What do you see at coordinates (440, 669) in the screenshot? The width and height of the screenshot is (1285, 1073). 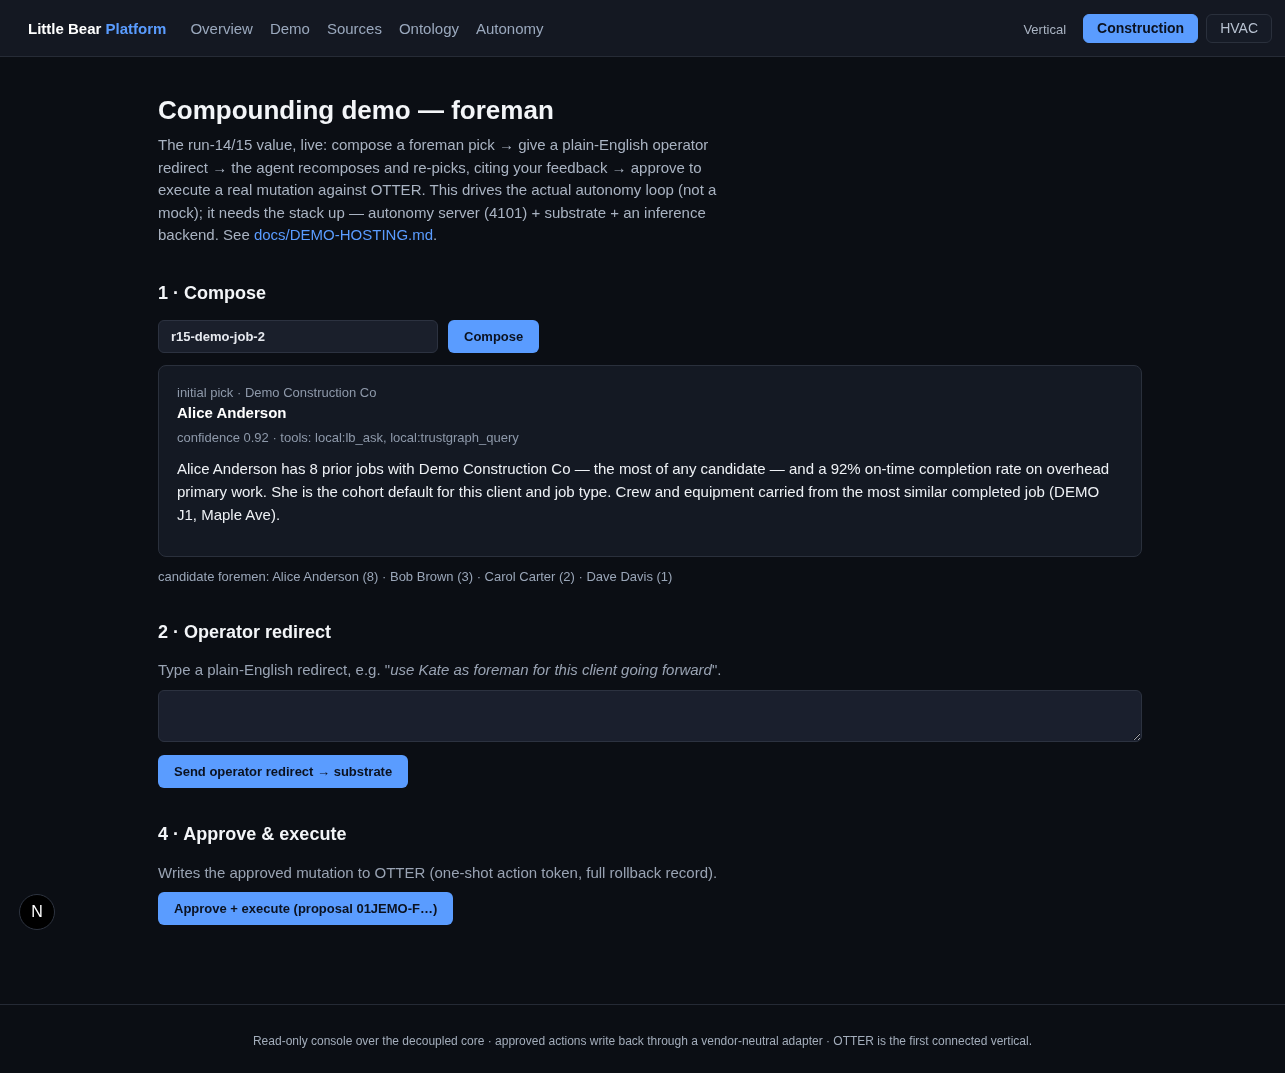 I see `redirect-hint: Type a plain-English redirect, e.g. "use Kate as foreman for this client going forward".` at bounding box center [440, 669].